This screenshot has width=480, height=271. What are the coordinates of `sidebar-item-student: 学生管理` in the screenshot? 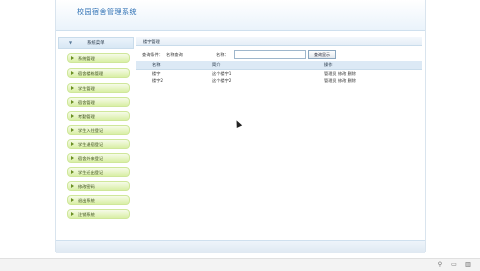 It's located at (98, 88).